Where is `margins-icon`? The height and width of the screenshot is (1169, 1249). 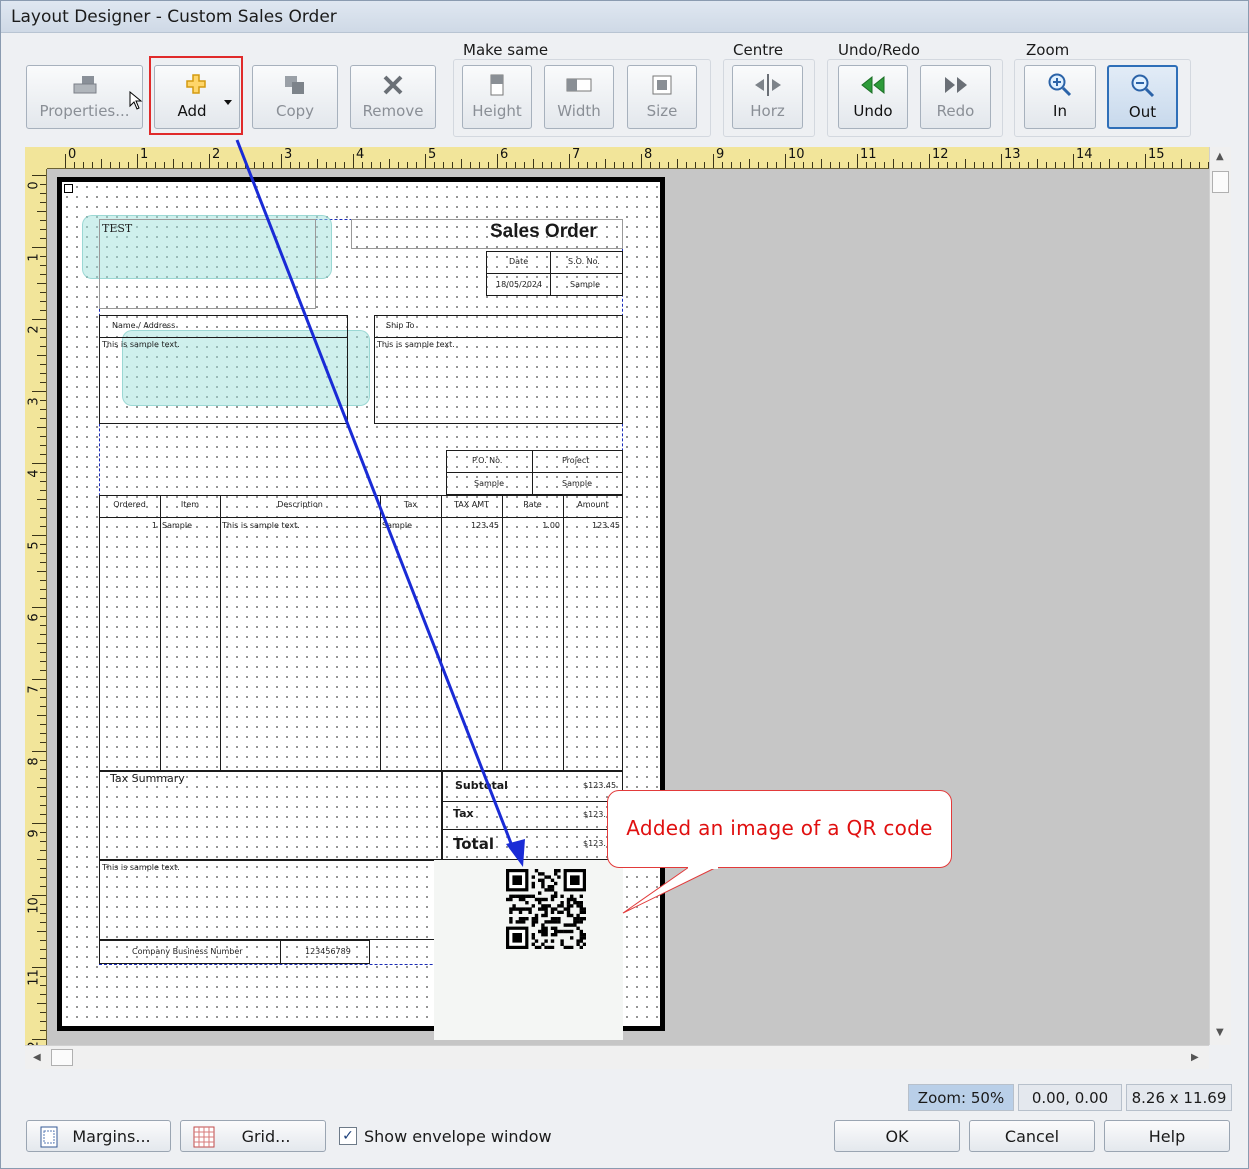
margins-icon is located at coordinates (49, 1139).